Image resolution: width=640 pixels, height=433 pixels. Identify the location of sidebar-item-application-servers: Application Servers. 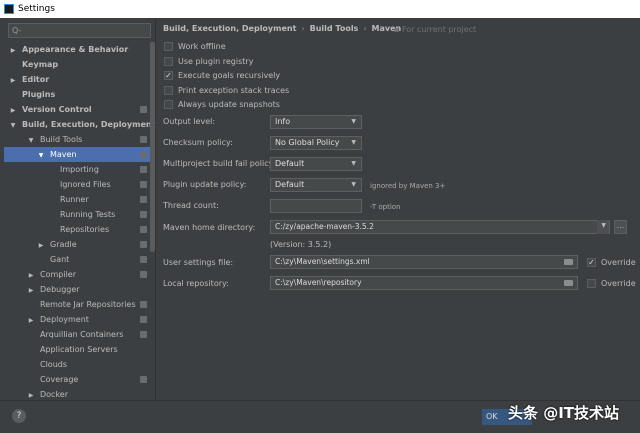
(77, 349).